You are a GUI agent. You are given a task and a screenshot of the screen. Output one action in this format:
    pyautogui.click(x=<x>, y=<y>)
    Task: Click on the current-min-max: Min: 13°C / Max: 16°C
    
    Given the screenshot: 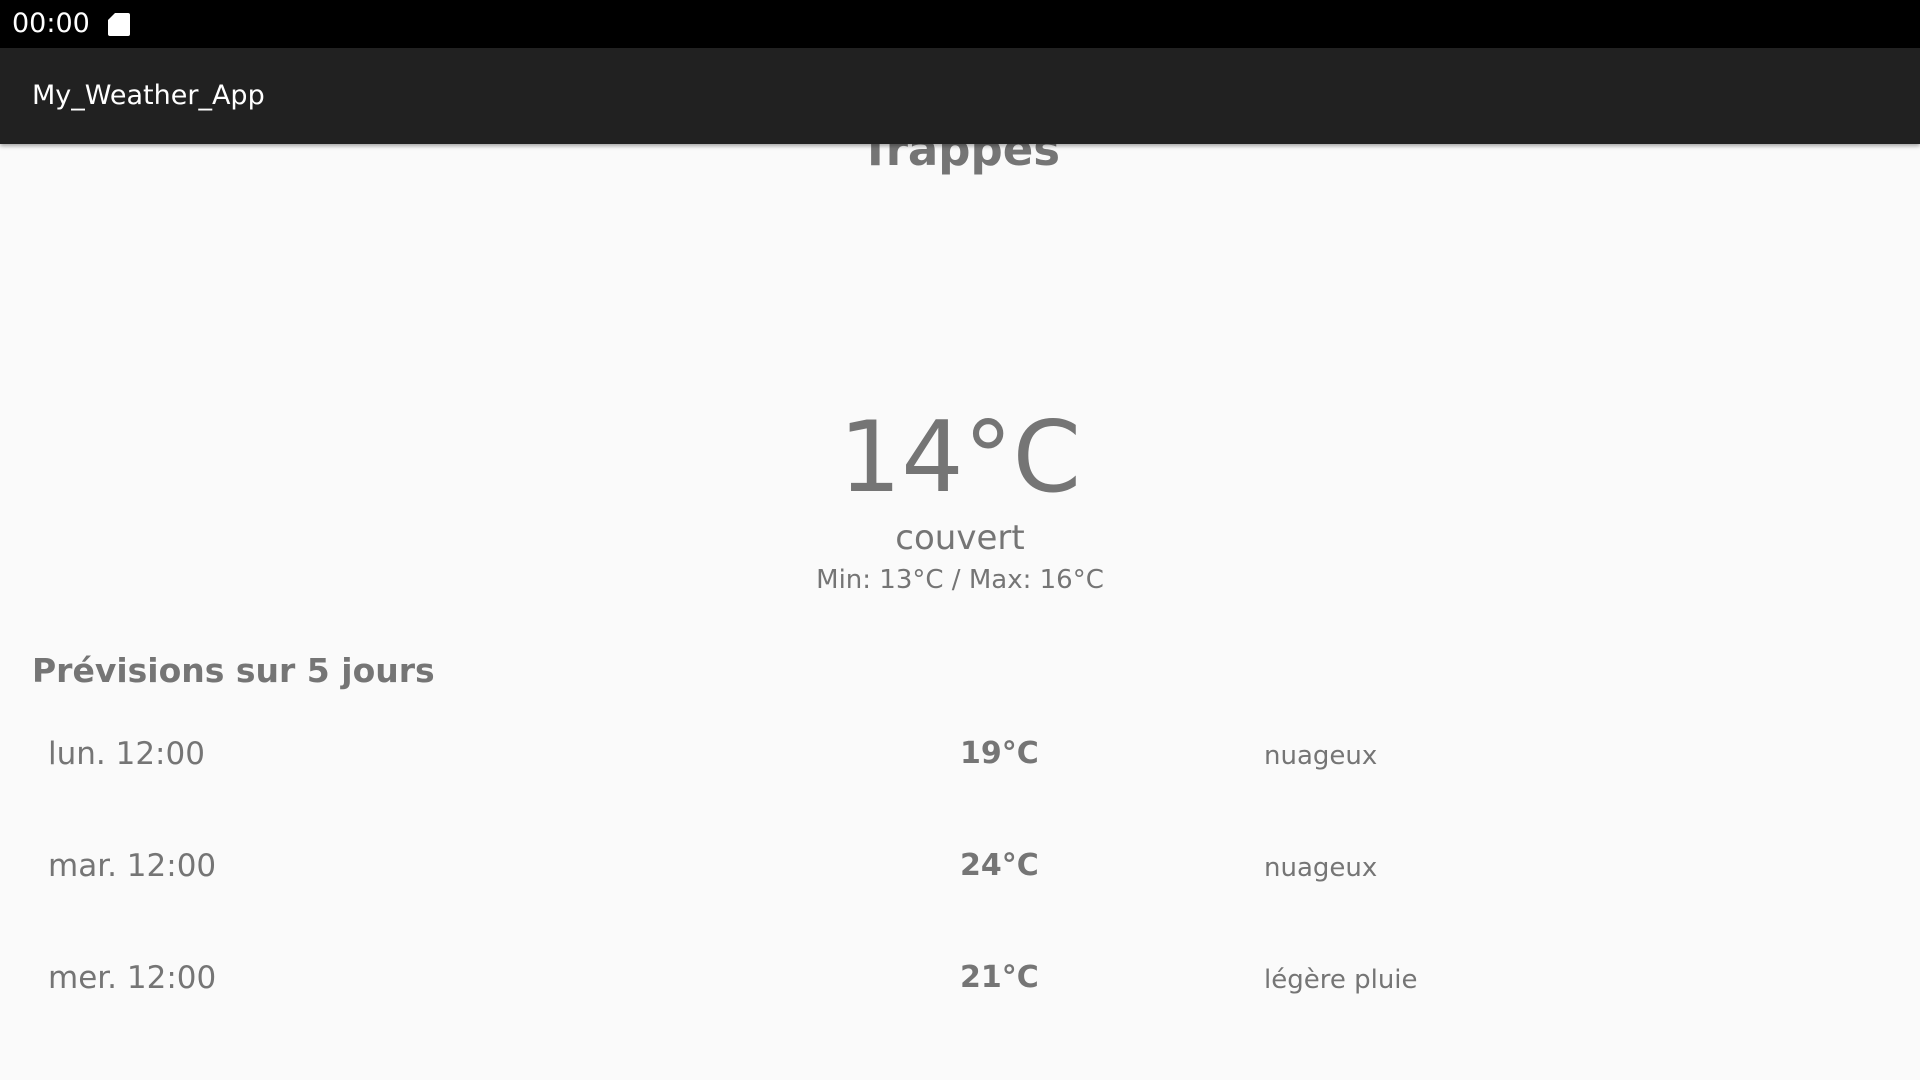 What is the action you would take?
    pyautogui.click(x=960, y=580)
    